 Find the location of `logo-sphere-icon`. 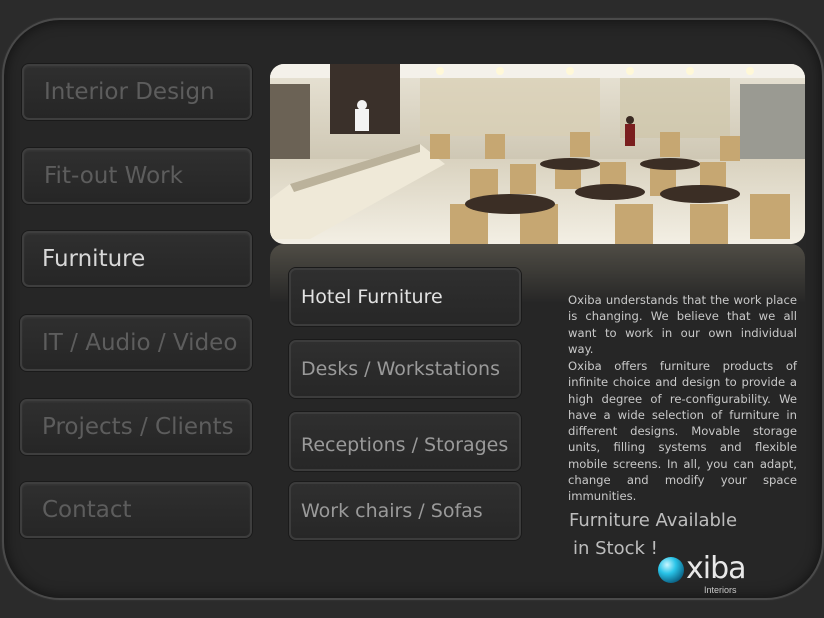

logo-sphere-icon is located at coordinates (671, 570).